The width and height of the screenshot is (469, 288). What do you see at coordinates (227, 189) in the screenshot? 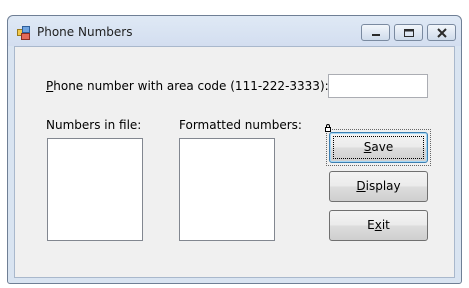
I see `formatted-numbers-listbox` at bounding box center [227, 189].